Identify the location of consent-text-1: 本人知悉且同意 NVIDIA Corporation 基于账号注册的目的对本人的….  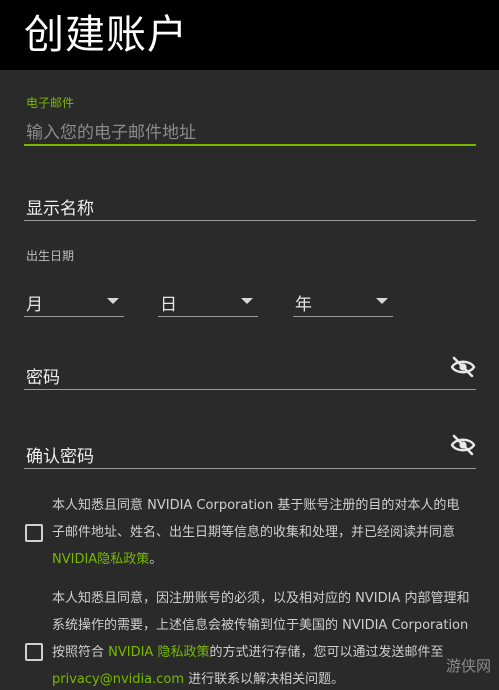
(261, 532).